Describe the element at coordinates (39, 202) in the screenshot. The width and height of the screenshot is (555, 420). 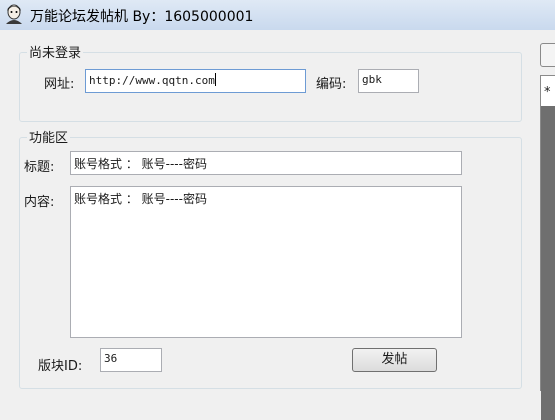
I see `content-label: 内容:` at that location.